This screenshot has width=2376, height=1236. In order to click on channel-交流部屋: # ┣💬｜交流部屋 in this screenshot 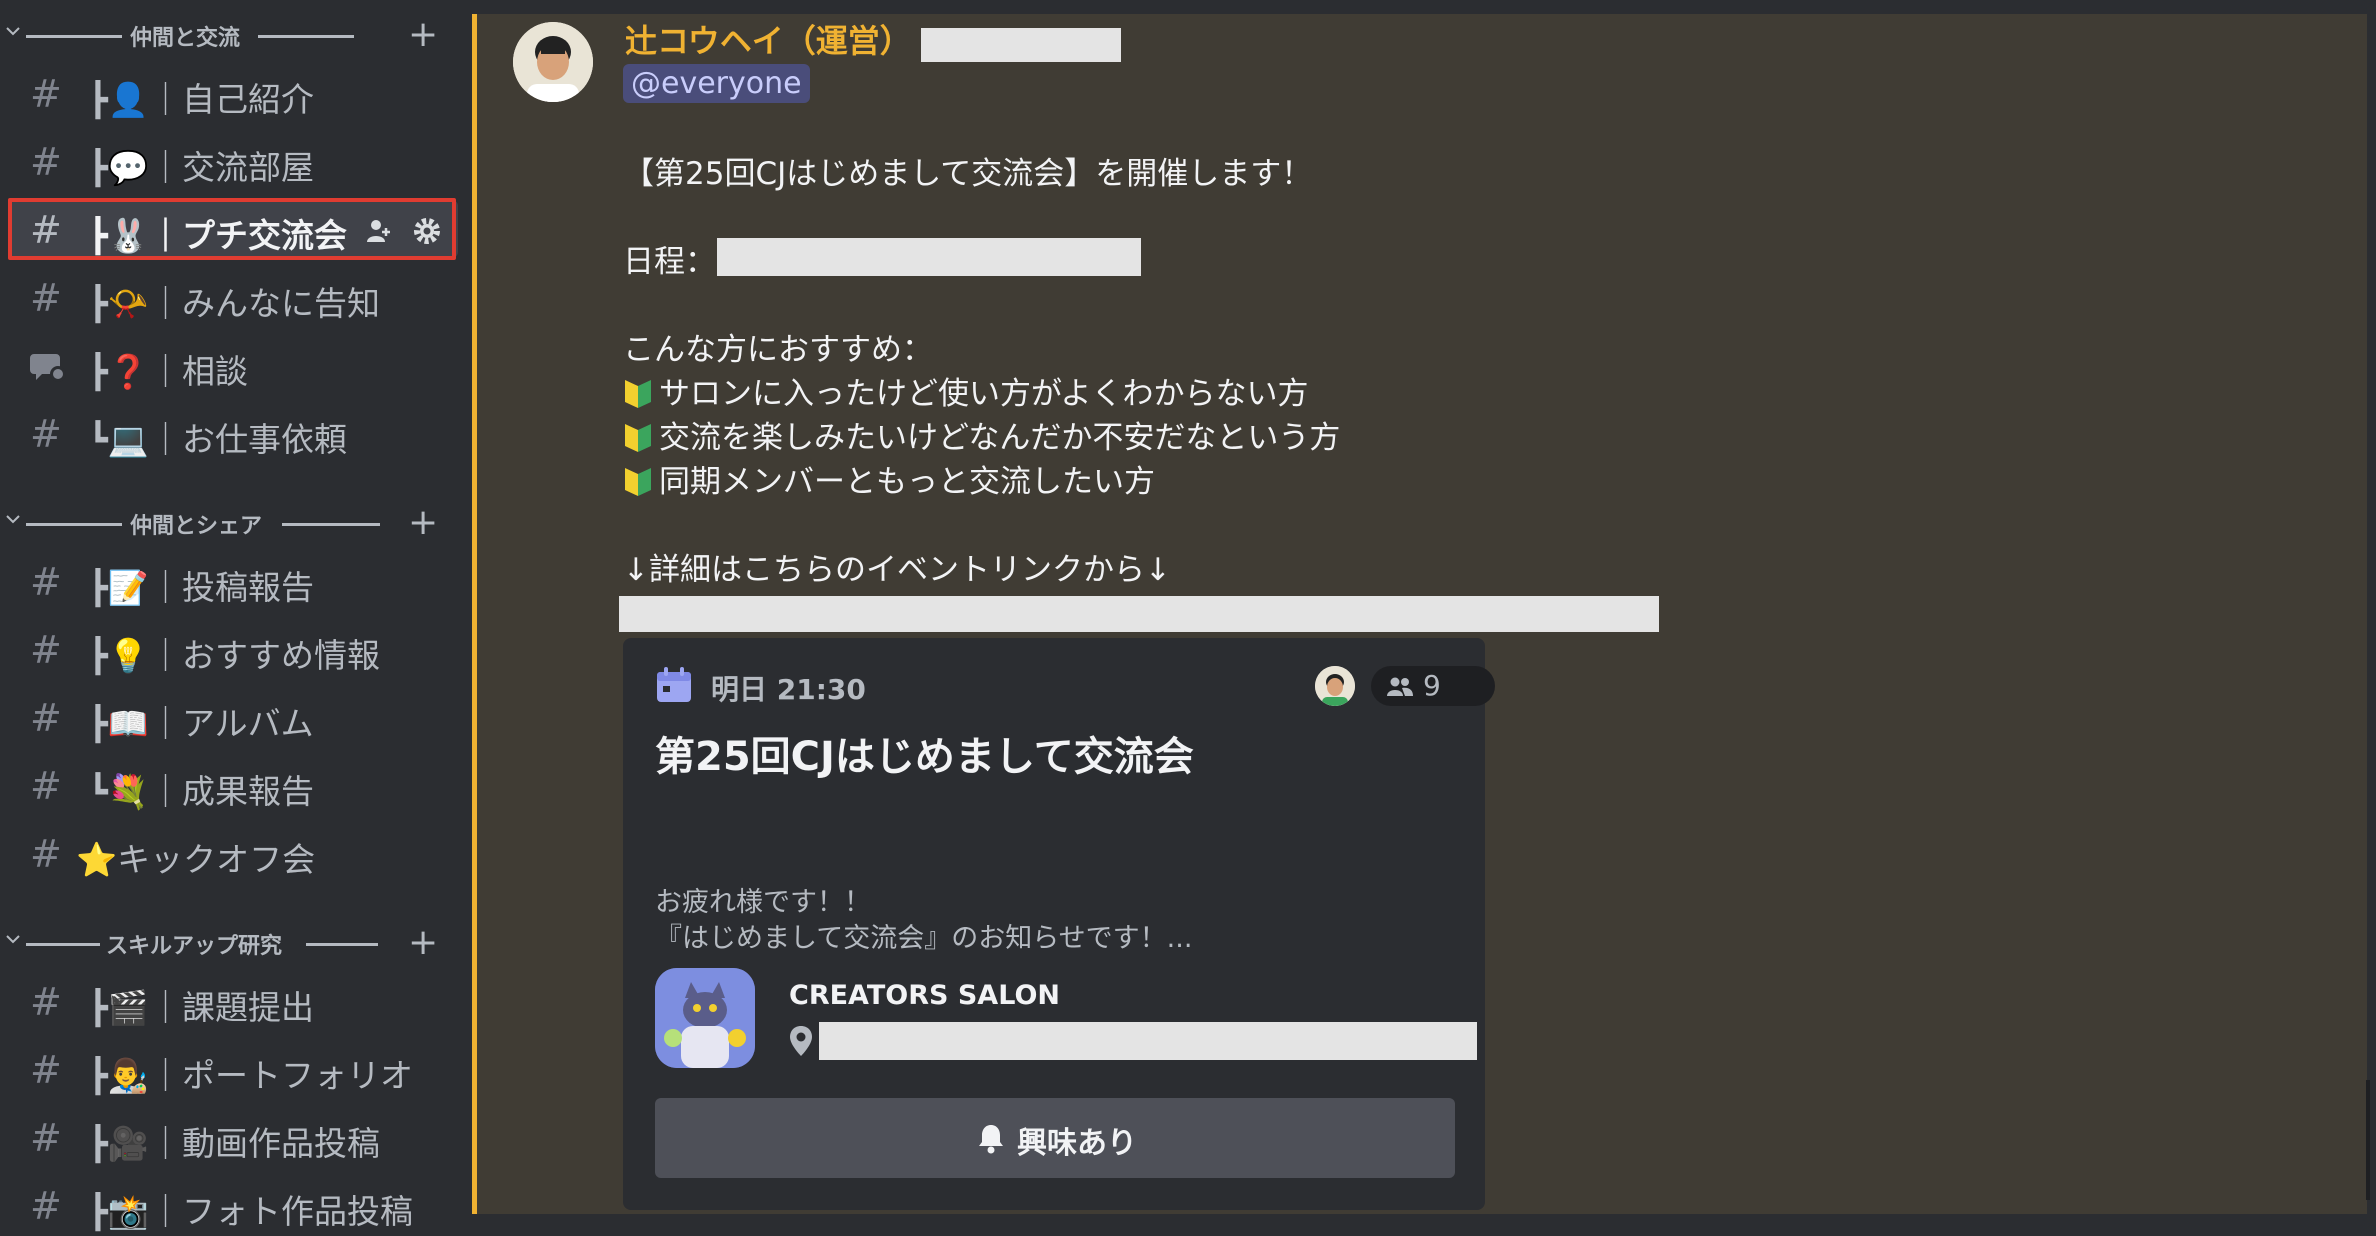, I will do `click(233, 161)`.